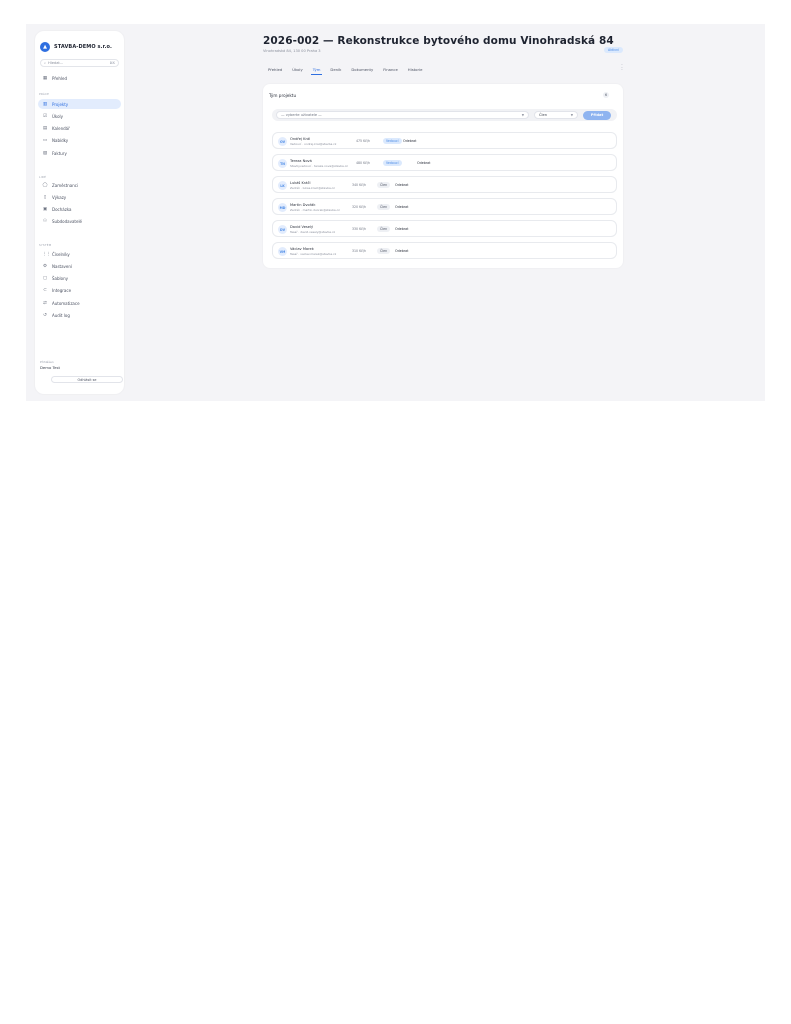  What do you see at coordinates (45, 279) in the screenshot?
I see `template-icon: ▢` at bounding box center [45, 279].